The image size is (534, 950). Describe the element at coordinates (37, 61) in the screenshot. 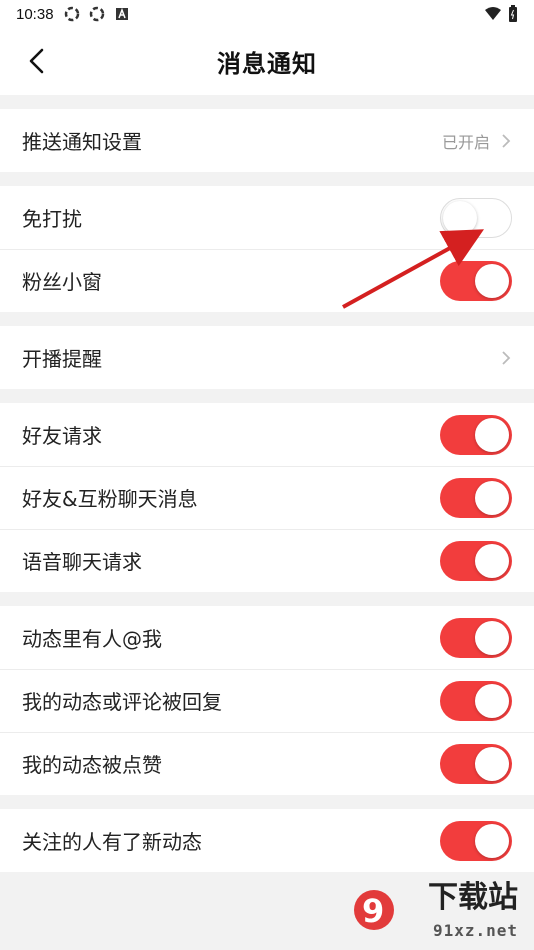

I see `back-arrow-icon` at that location.